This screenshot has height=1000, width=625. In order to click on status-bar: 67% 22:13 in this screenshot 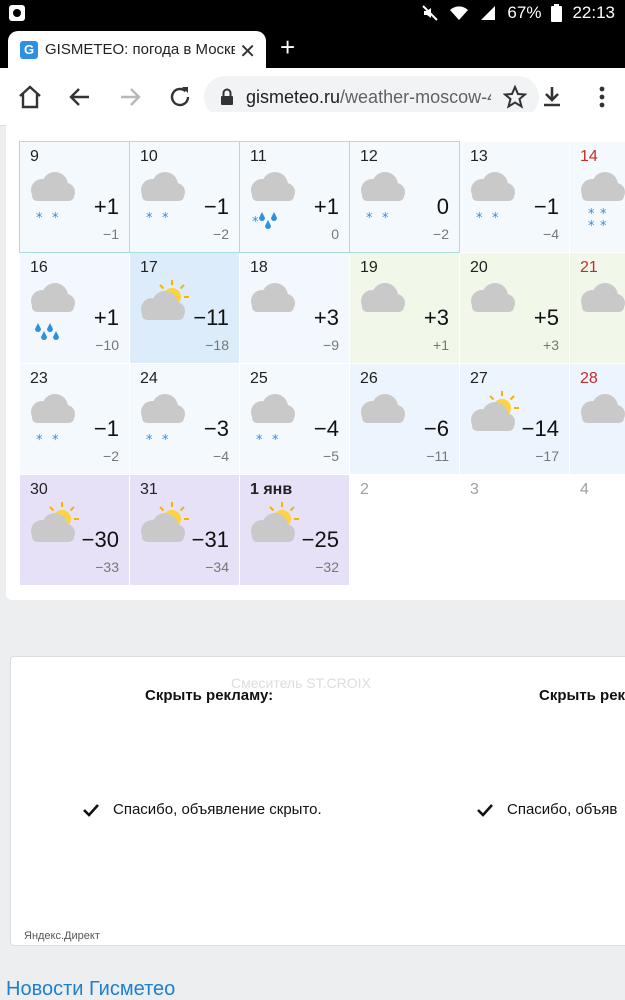, I will do `click(312, 14)`.